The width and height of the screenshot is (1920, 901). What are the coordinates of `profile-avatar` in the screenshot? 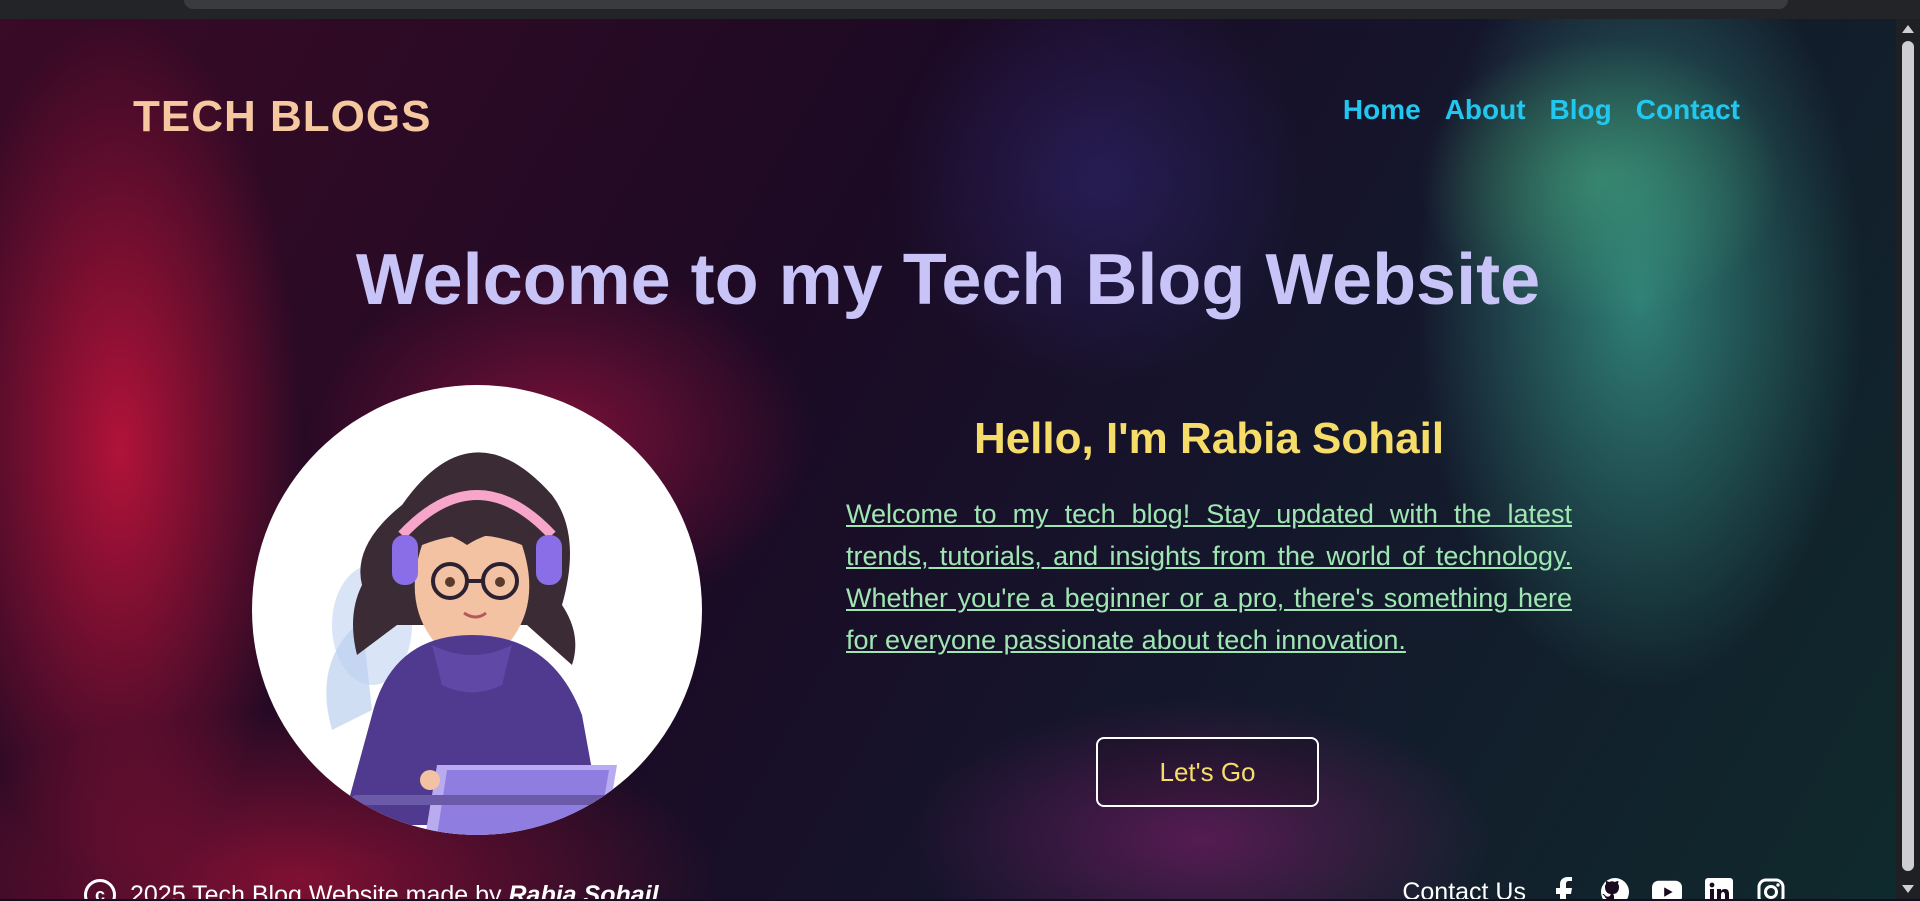 It's located at (477, 610).